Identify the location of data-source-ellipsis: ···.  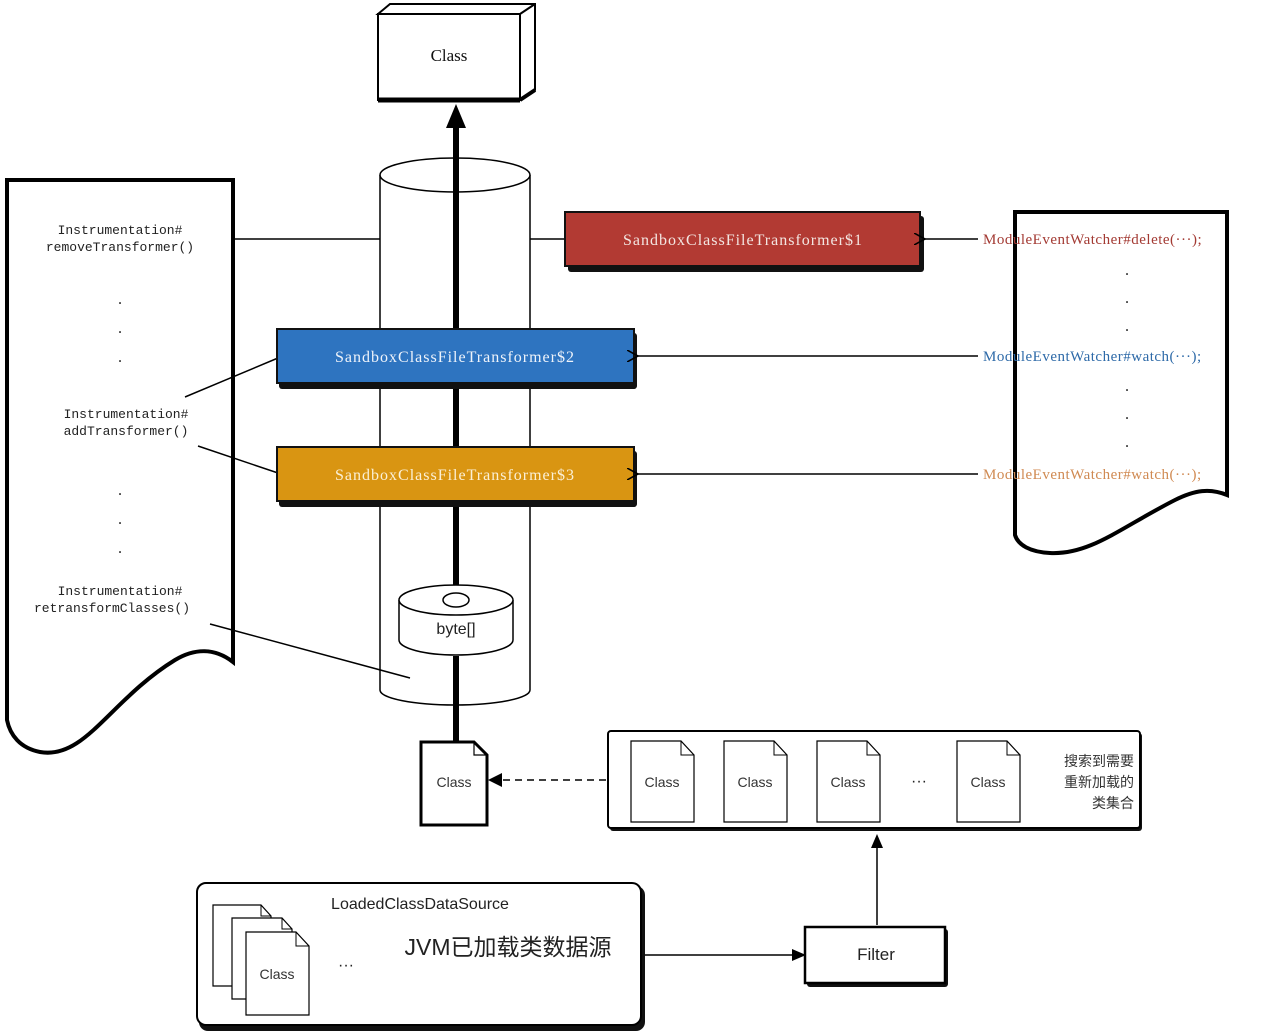
(346, 965).